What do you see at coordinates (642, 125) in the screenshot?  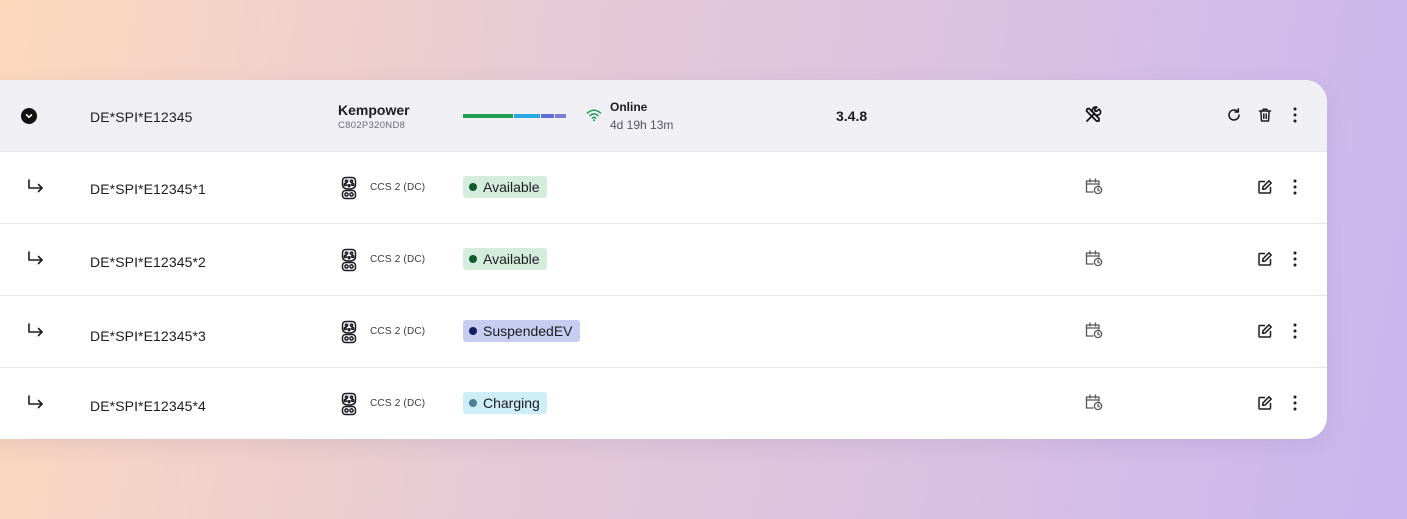 I see `uptime: 4d 19h 13m` at bounding box center [642, 125].